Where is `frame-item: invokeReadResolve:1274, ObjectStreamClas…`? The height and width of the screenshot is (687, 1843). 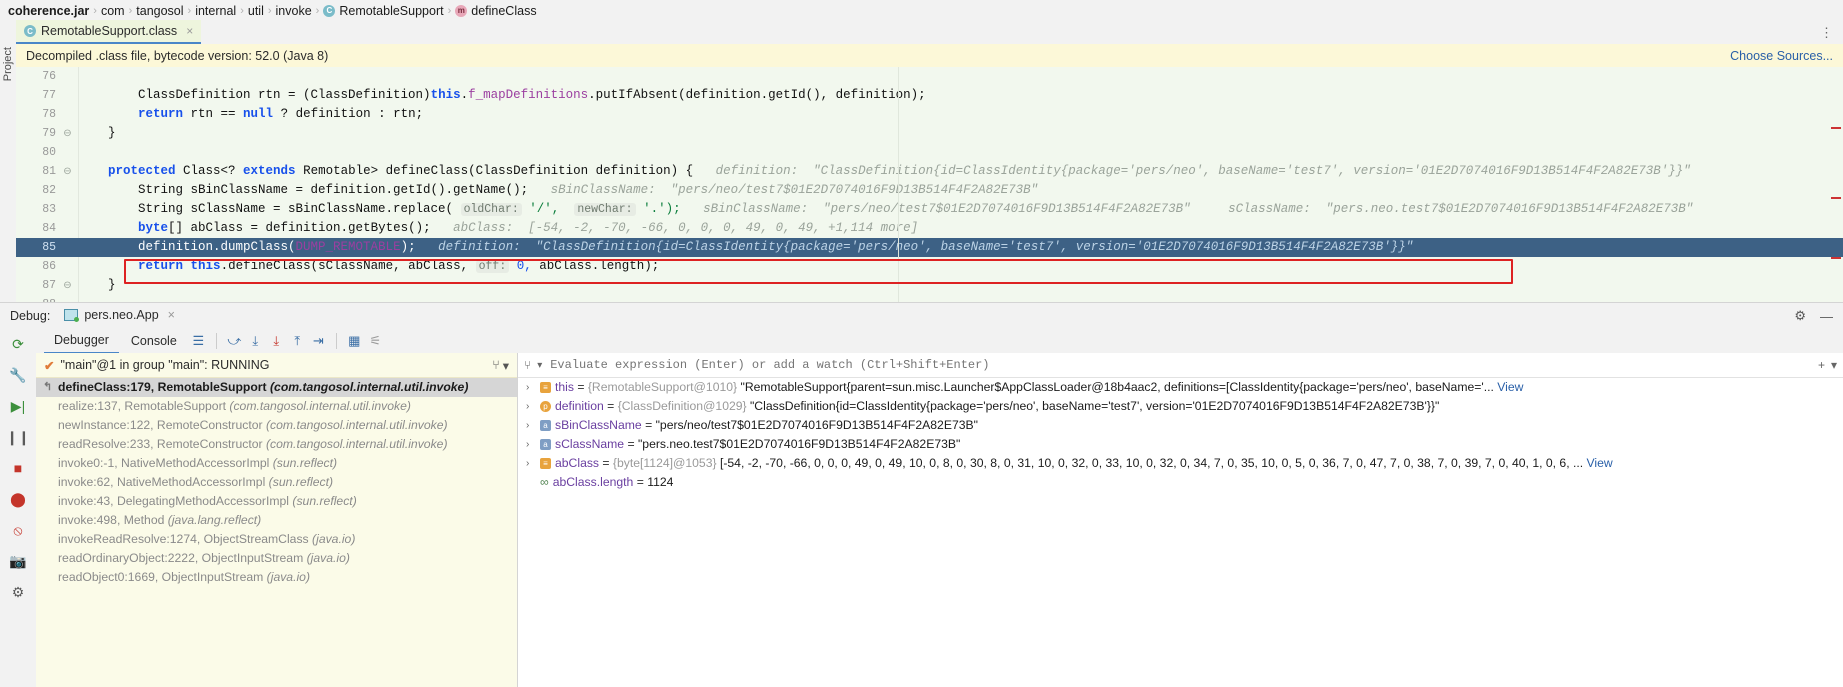
frame-item: invokeReadResolve:1274, ObjectStreamClas… is located at coordinates (276, 539).